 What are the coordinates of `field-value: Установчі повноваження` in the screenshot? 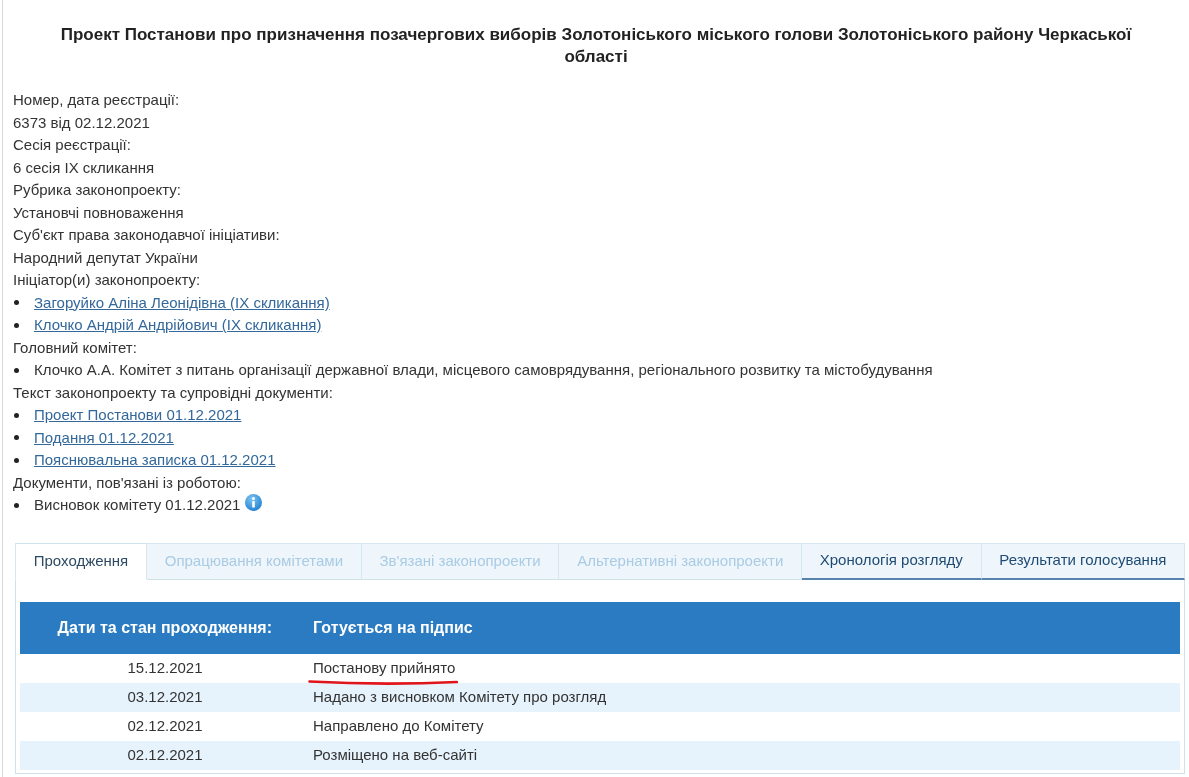 It's located at (98, 212).